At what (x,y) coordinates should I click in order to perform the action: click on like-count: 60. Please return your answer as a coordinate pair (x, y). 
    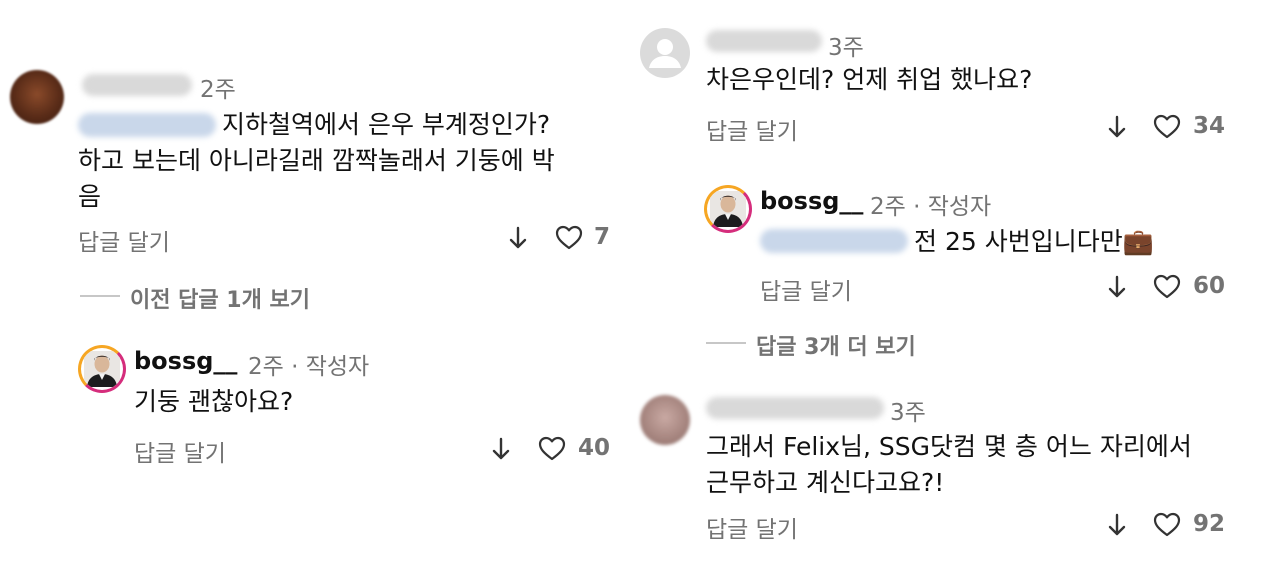
    Looking at the image, I should click on (1209, 286).